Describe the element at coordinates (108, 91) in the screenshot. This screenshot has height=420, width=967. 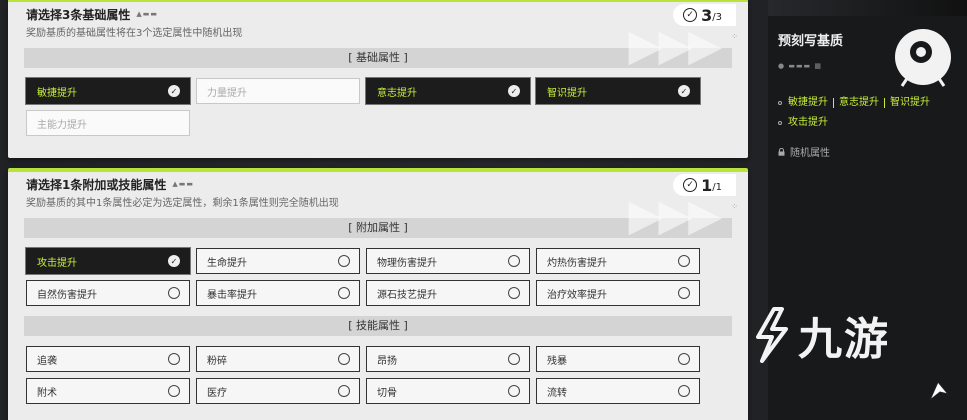
I see `attribute-option: 敏捷提升 ✓` at that location.